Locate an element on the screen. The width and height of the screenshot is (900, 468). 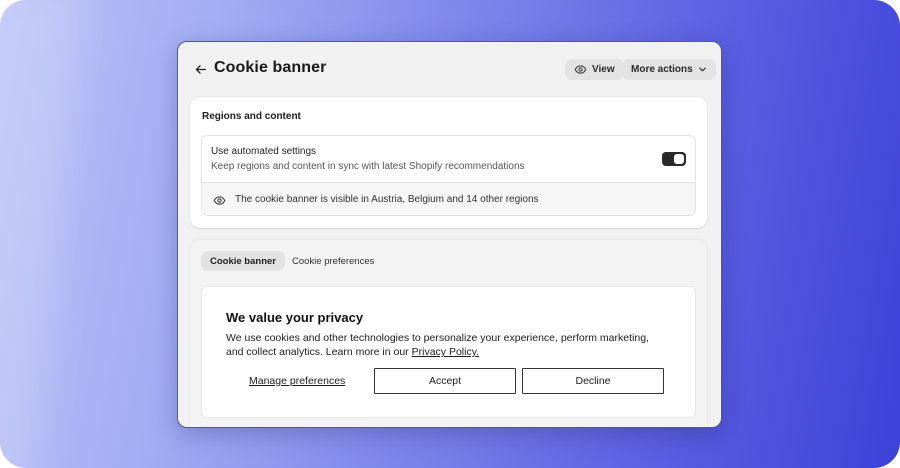
arrow-left-icon is located at coordinates (200, 69).